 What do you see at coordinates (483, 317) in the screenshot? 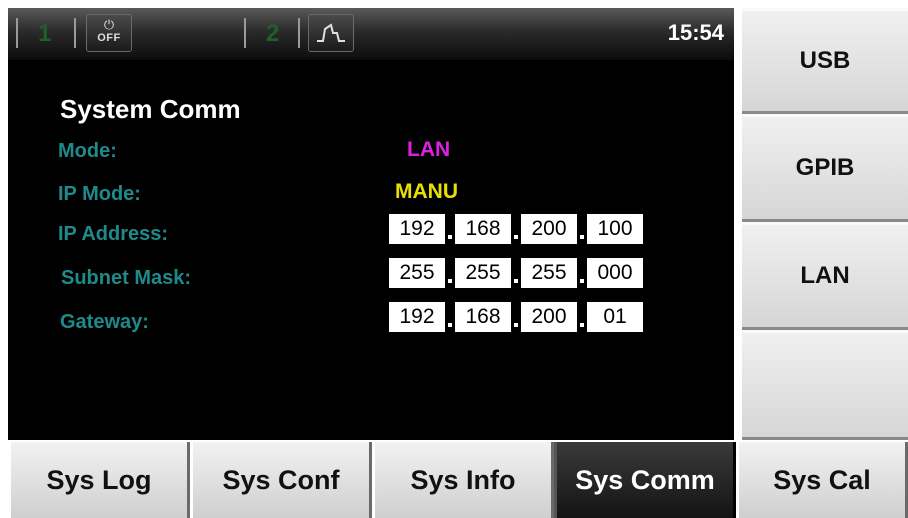
I see `gateway-octet-2: 168` at bounding box center [483, 317].